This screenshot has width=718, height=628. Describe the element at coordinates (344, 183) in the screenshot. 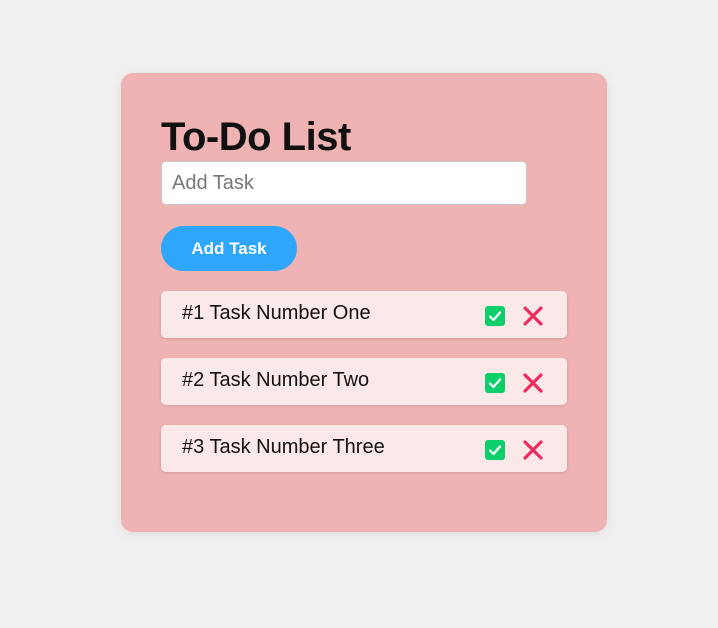

I see `add-task-input` at that location.